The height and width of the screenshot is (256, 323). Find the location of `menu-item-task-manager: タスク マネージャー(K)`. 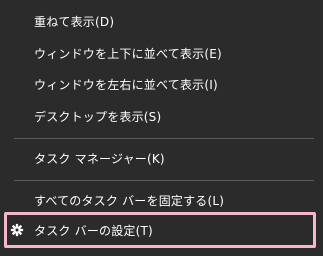

menu-item-task-manager: タスク マネージャー(K) is located at coordinates (161, 158).